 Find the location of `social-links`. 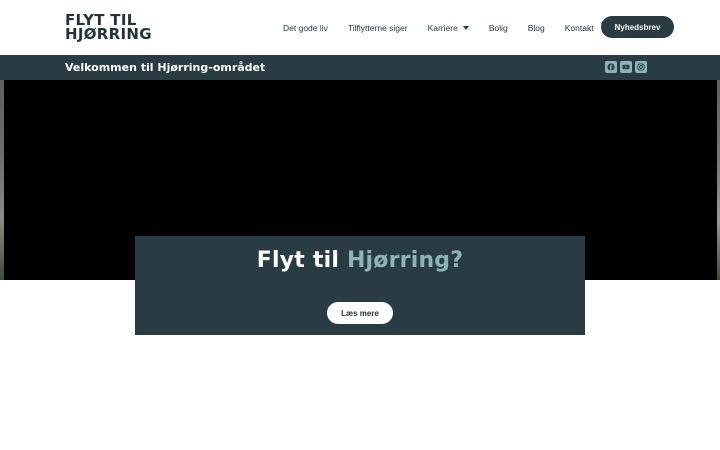

social-links is located at coordinates (627, 67).